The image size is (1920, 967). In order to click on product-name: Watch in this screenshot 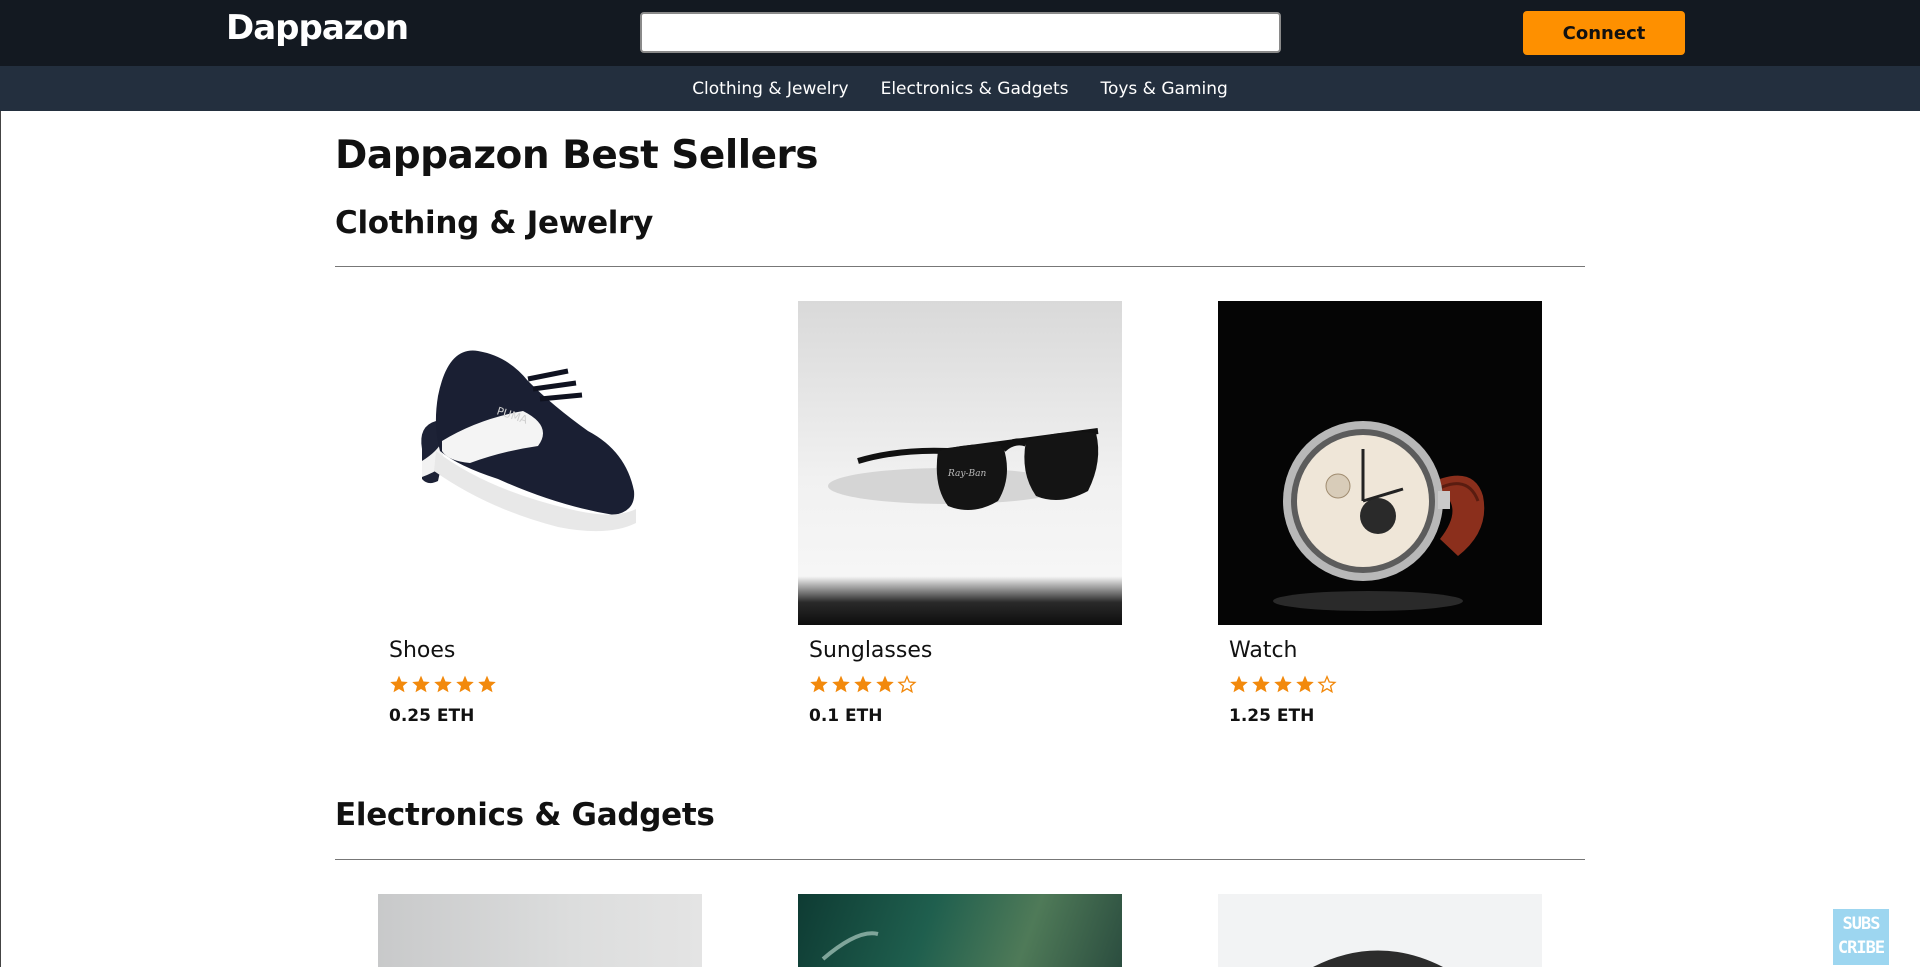, I will do `click(1263, 650)`.